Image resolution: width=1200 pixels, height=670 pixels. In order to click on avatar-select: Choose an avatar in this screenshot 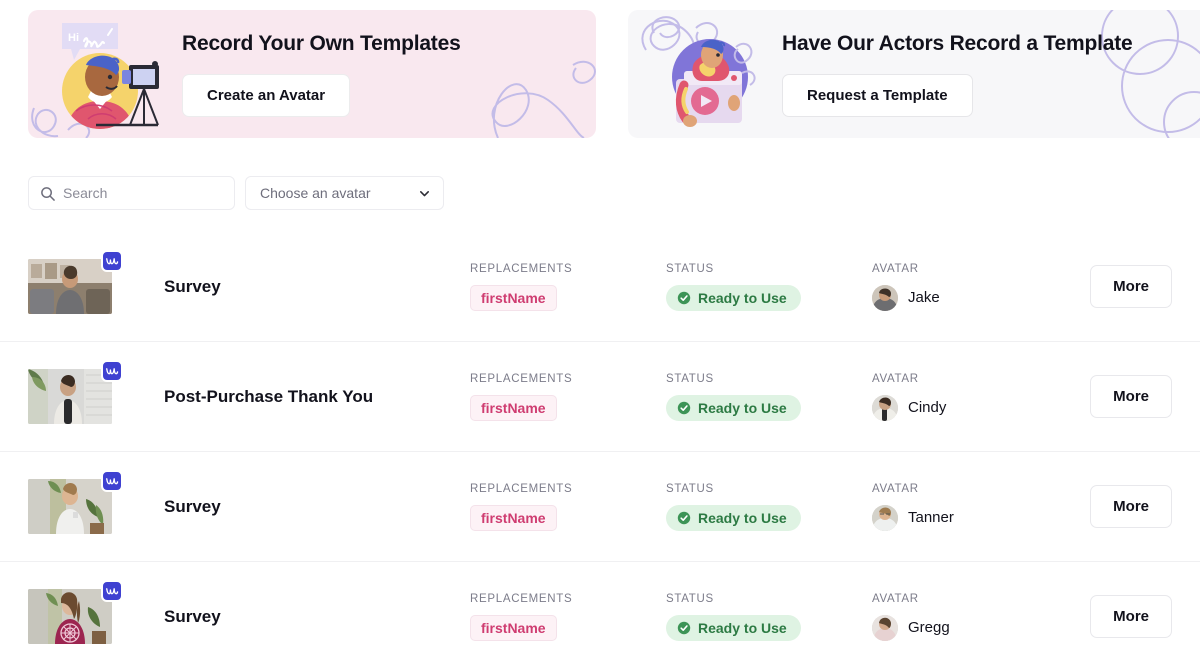, I will do `click(344, 193)`.